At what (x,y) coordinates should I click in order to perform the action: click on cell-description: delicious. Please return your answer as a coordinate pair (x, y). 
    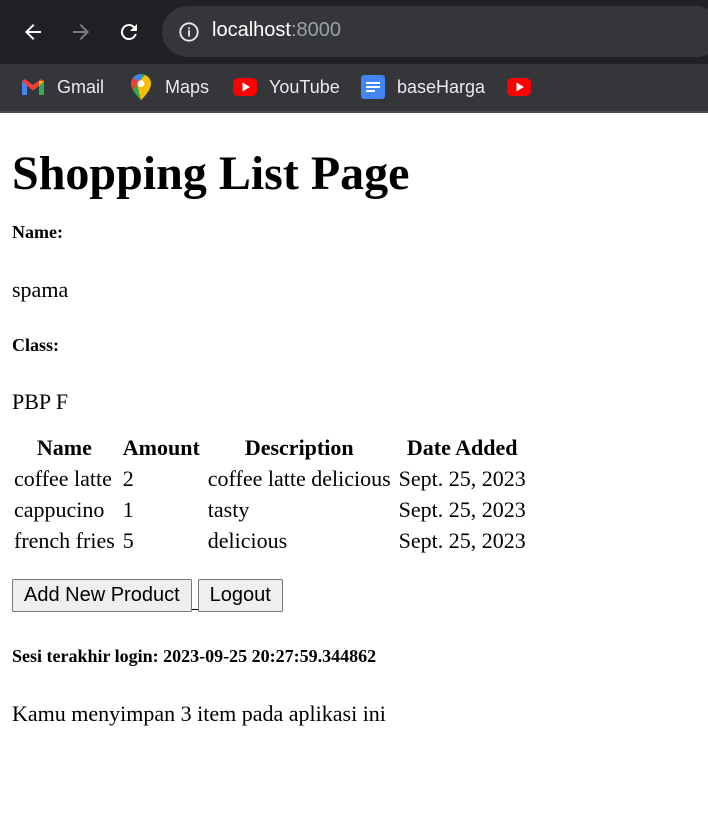
    Looking at the image, I should click on (247, 540).